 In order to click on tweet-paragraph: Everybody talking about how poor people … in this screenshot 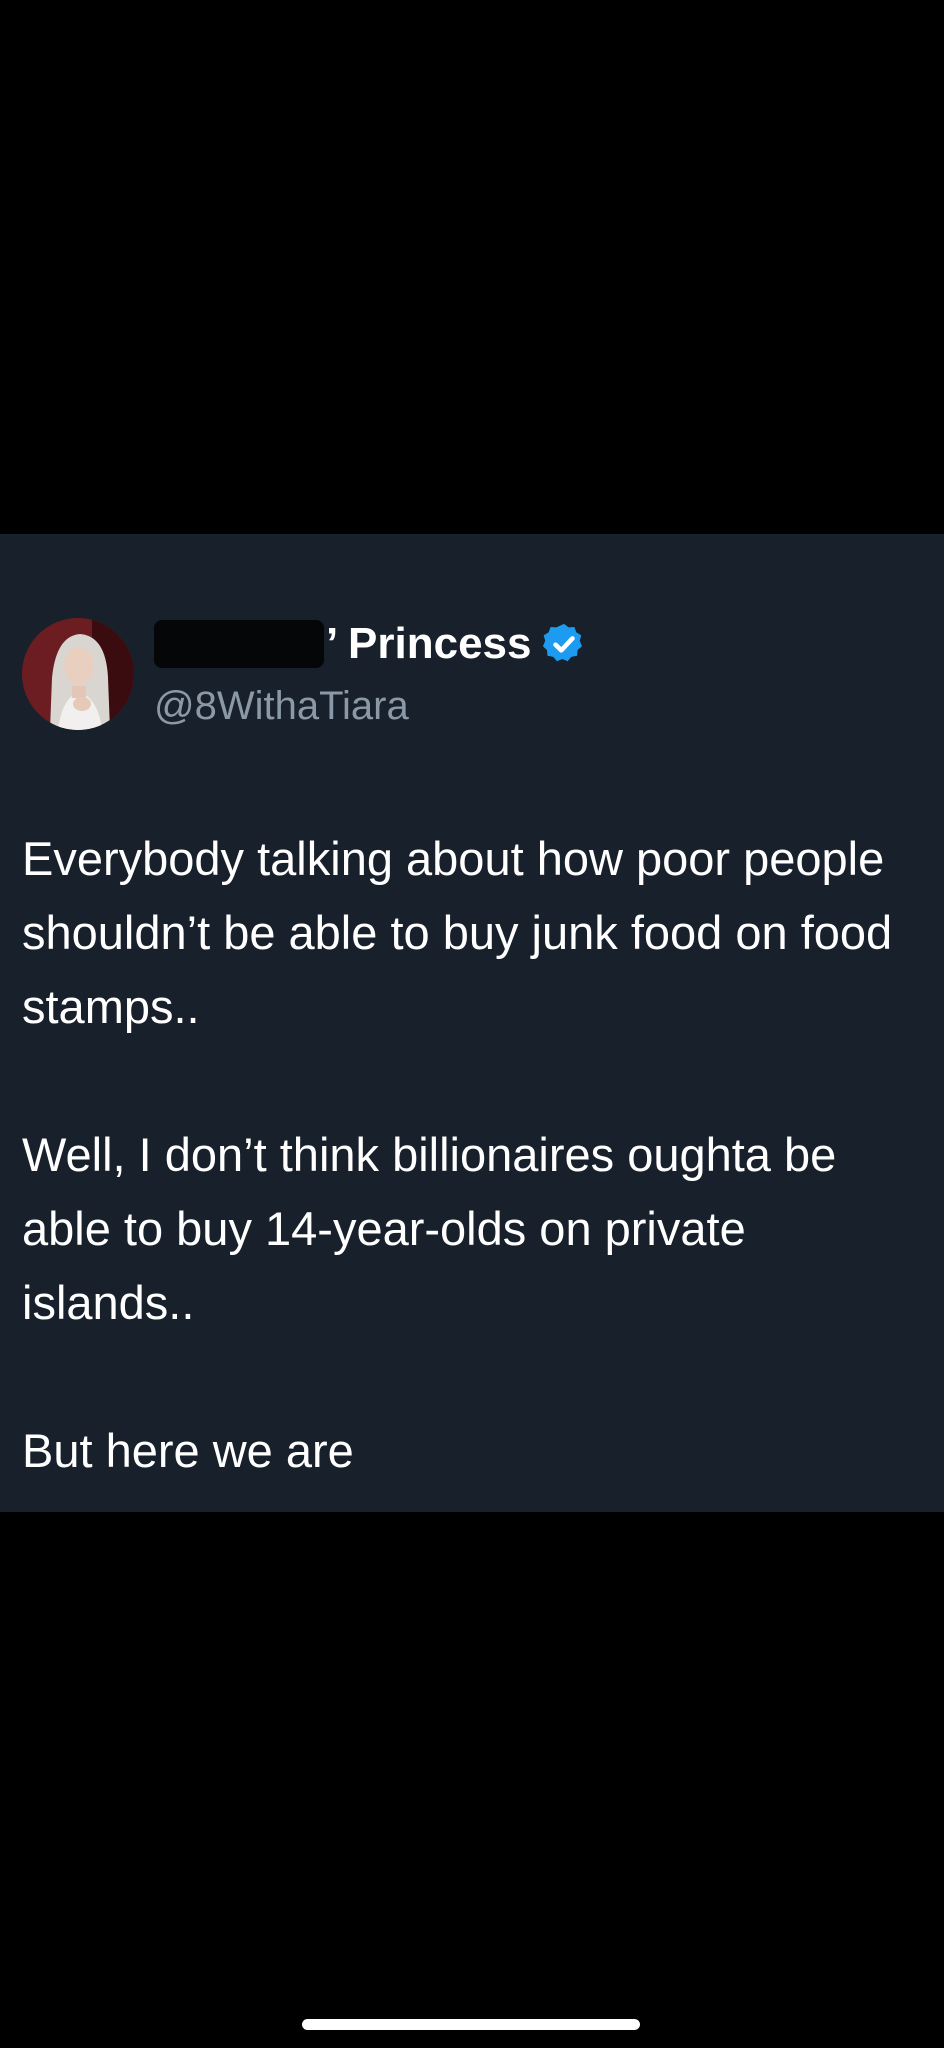, I will do `click(457, 932)`.